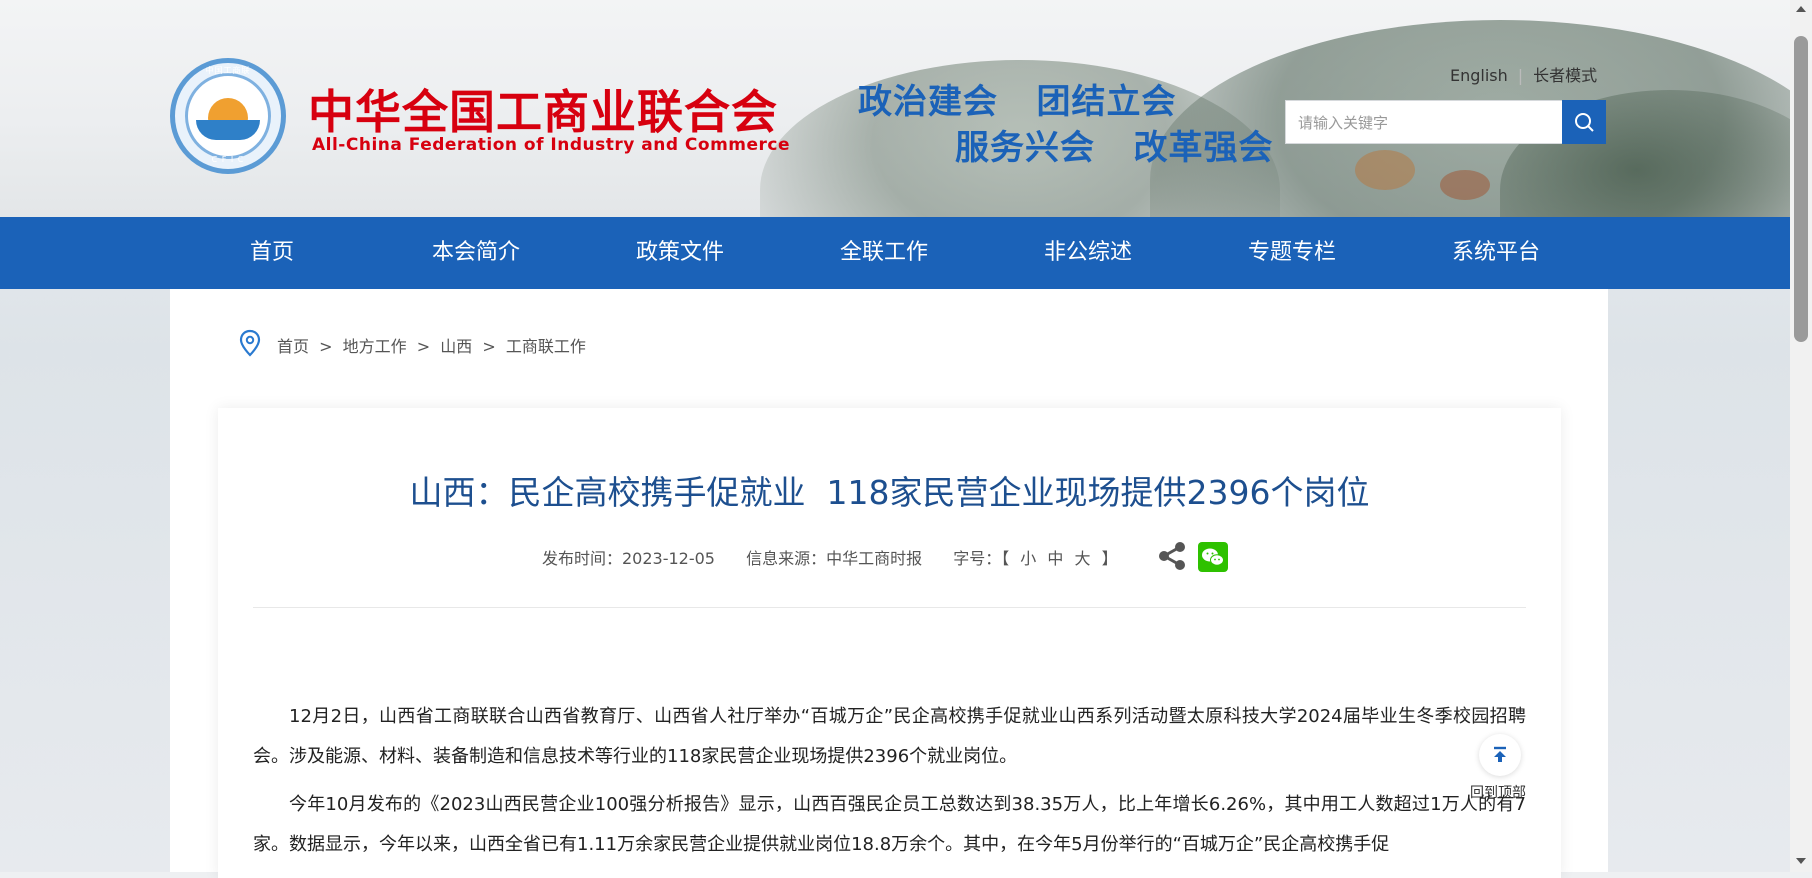  What do you see at coordinates (1017, 102) in the screenshot?
I see `slogan-line-1: 政治建会 团结立会` at bounding box center [1017, 102].